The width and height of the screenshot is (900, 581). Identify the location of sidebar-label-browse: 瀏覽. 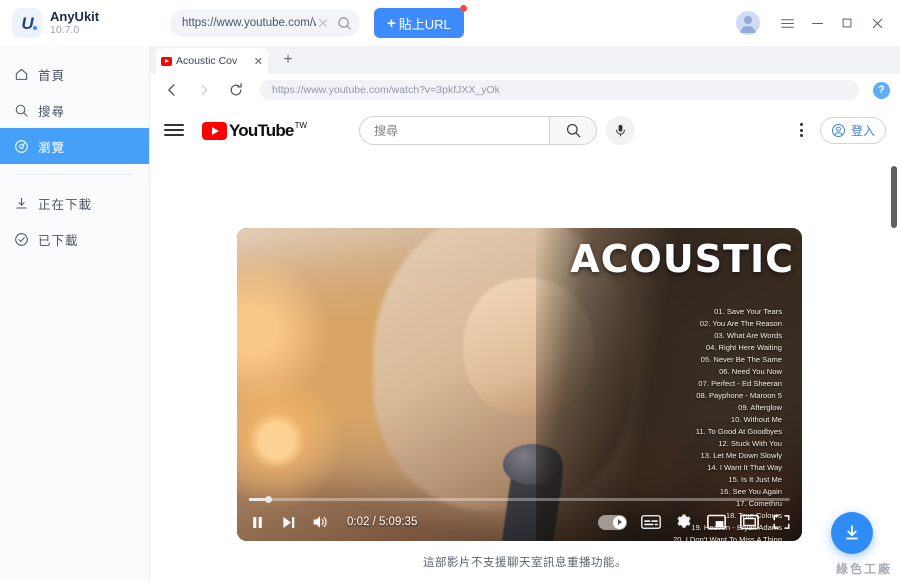
(52, 147).